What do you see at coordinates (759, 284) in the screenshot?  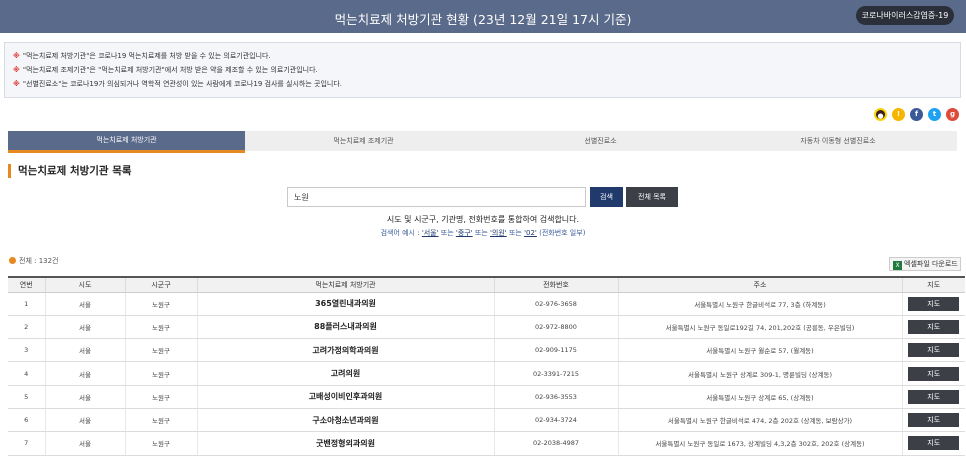 I see `column-header-address: 주소` at bounding box center [759, 284].